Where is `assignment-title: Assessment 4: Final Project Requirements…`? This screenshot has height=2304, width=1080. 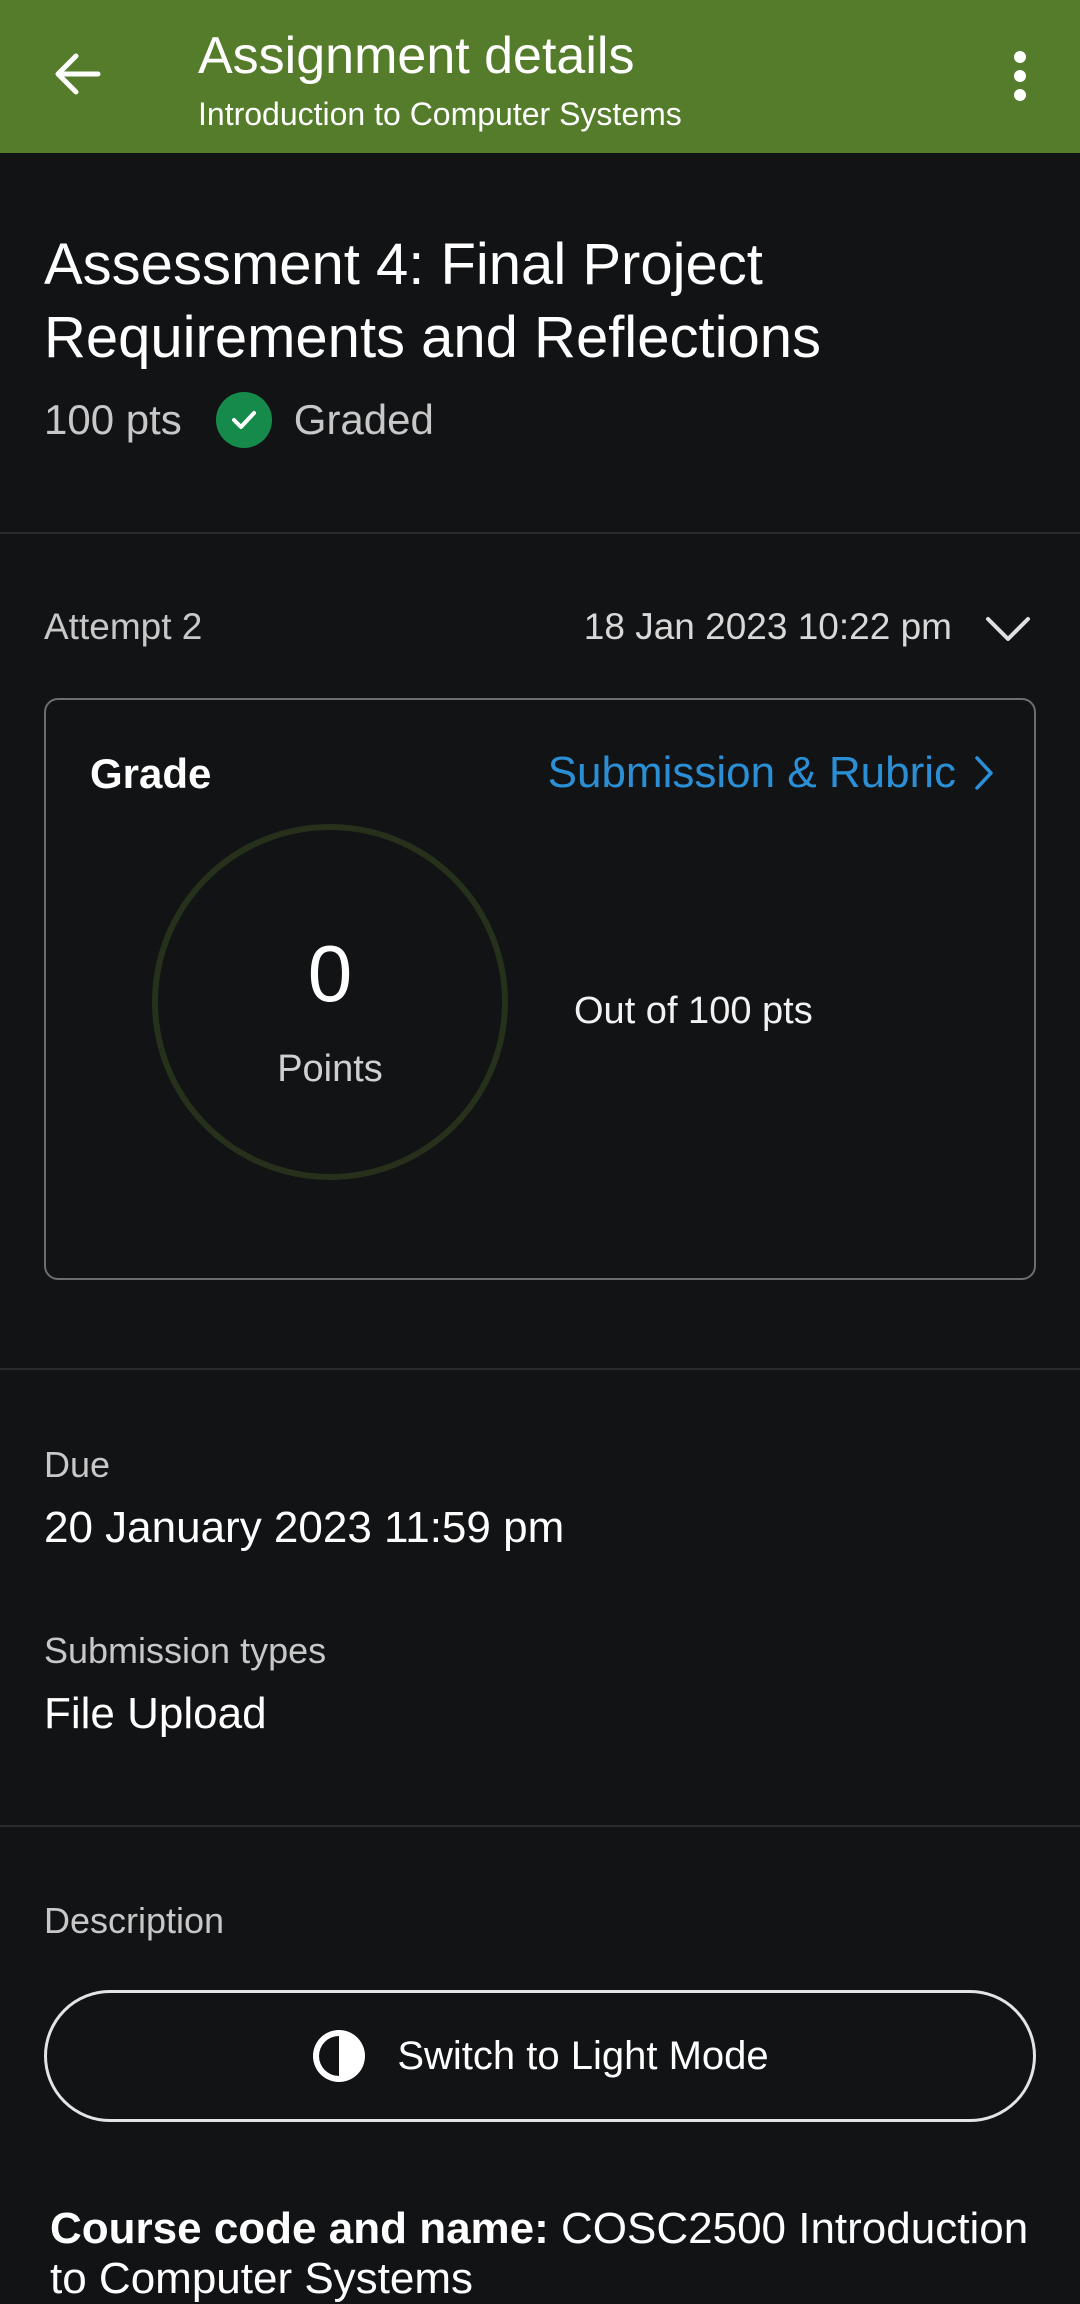
assignment-title: Assessment 4: Final Project Requirements… is located at coordinates (432, 301).